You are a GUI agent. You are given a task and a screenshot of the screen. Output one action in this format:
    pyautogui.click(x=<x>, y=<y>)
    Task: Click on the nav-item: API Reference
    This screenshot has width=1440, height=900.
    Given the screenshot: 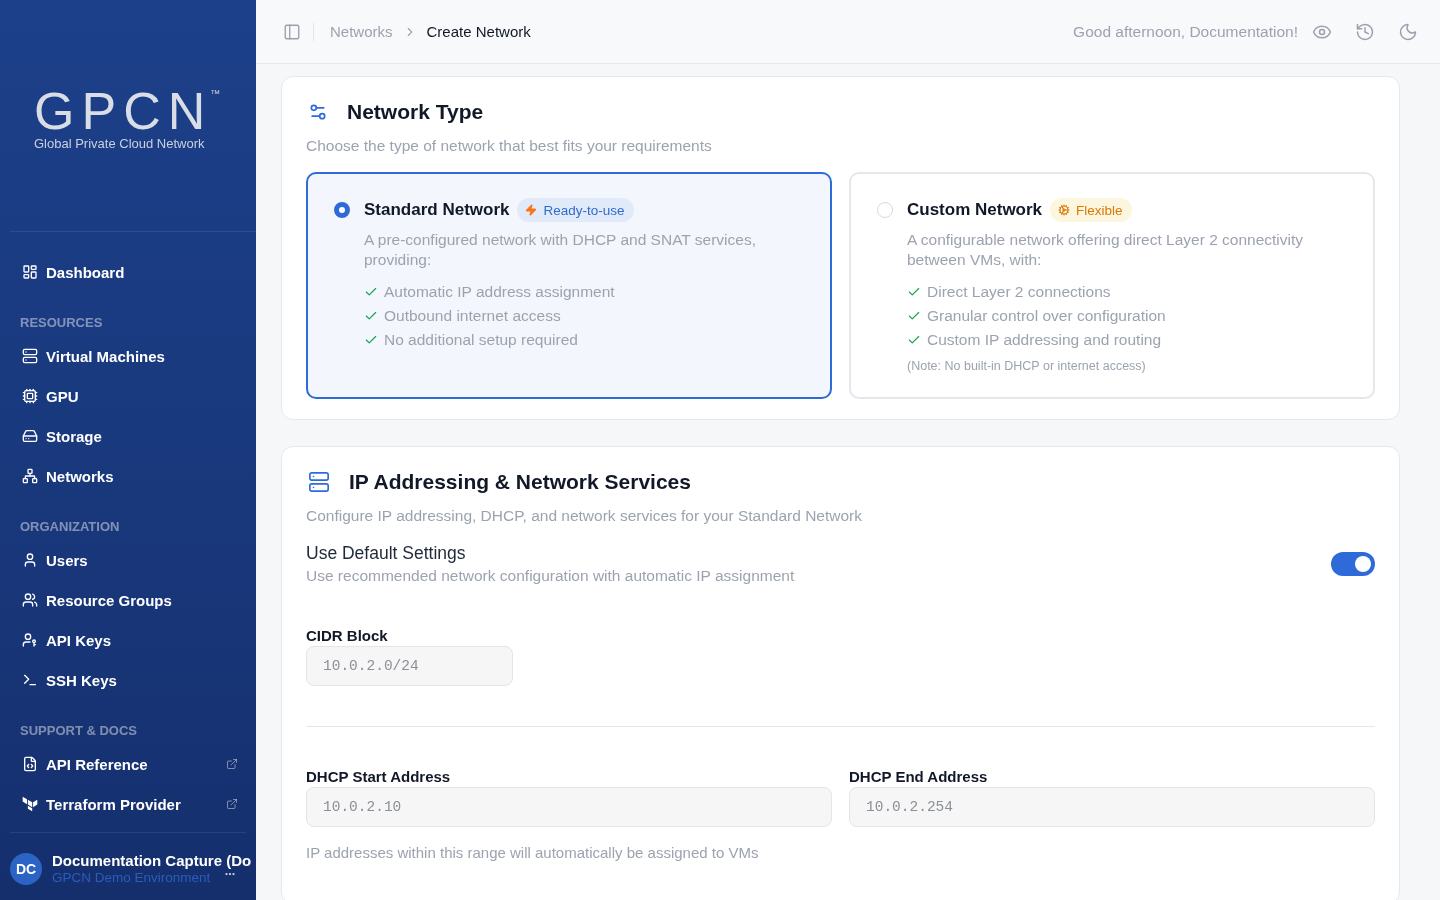 What is the action you would take?
    pyautogui.click(x=128, y=764)
    